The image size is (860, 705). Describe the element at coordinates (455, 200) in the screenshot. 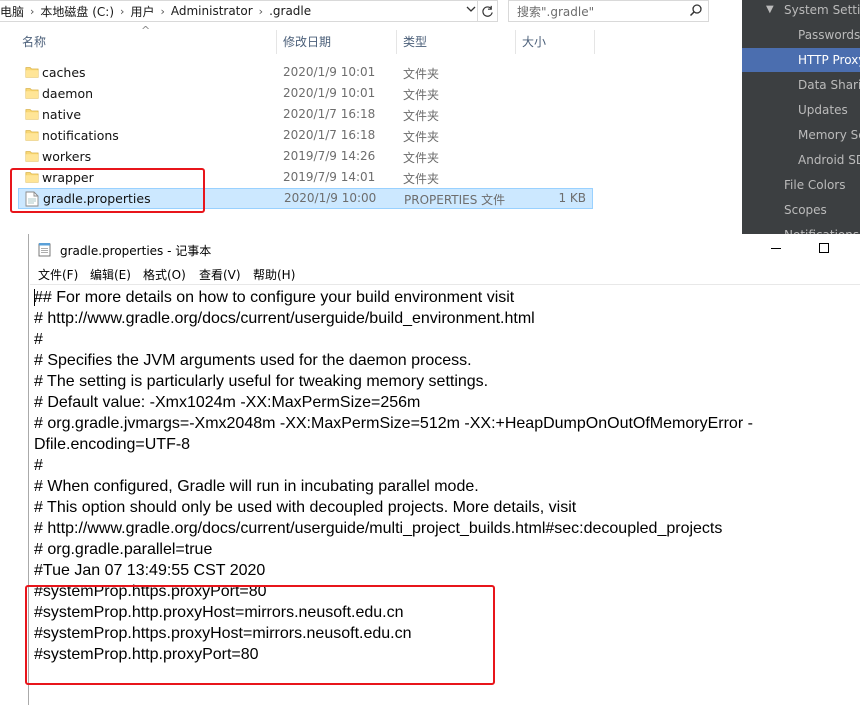

I see `file-type: PROPERTIES 文件` at that location.